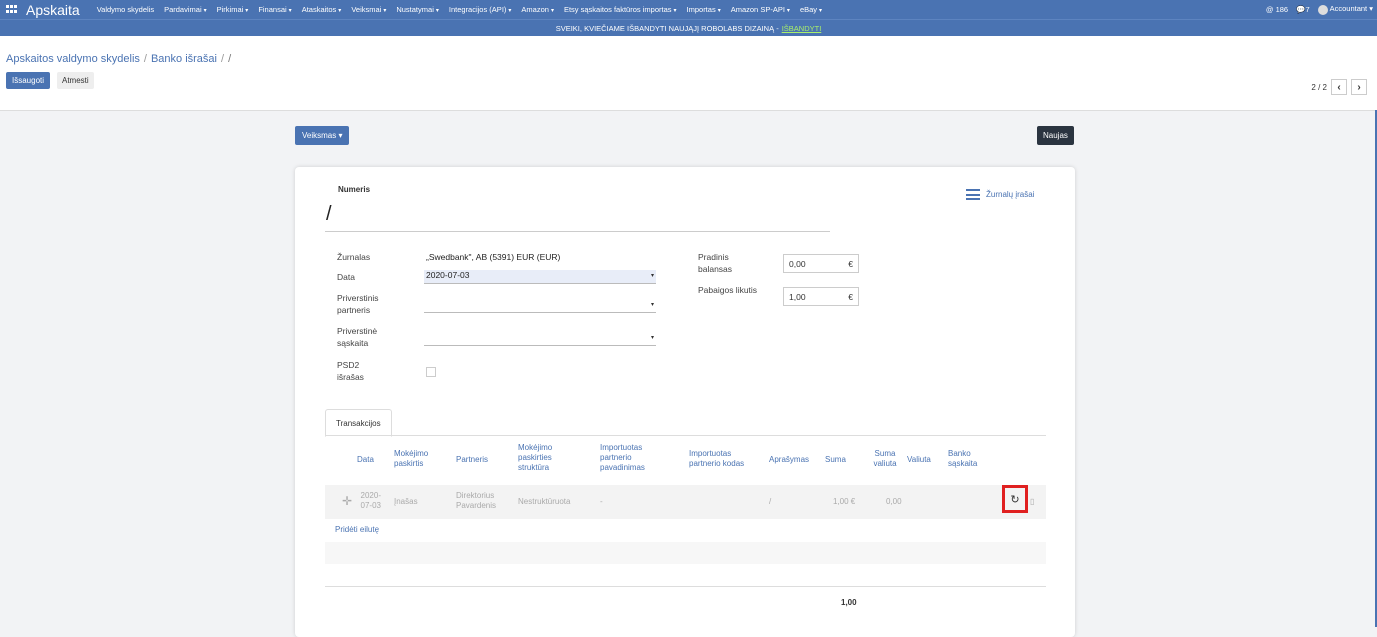  What do you see at coordinates (406, 502) in the screenshot?
I see `row-payment-purpose: Įnašas` at bounding box center [406, 502].